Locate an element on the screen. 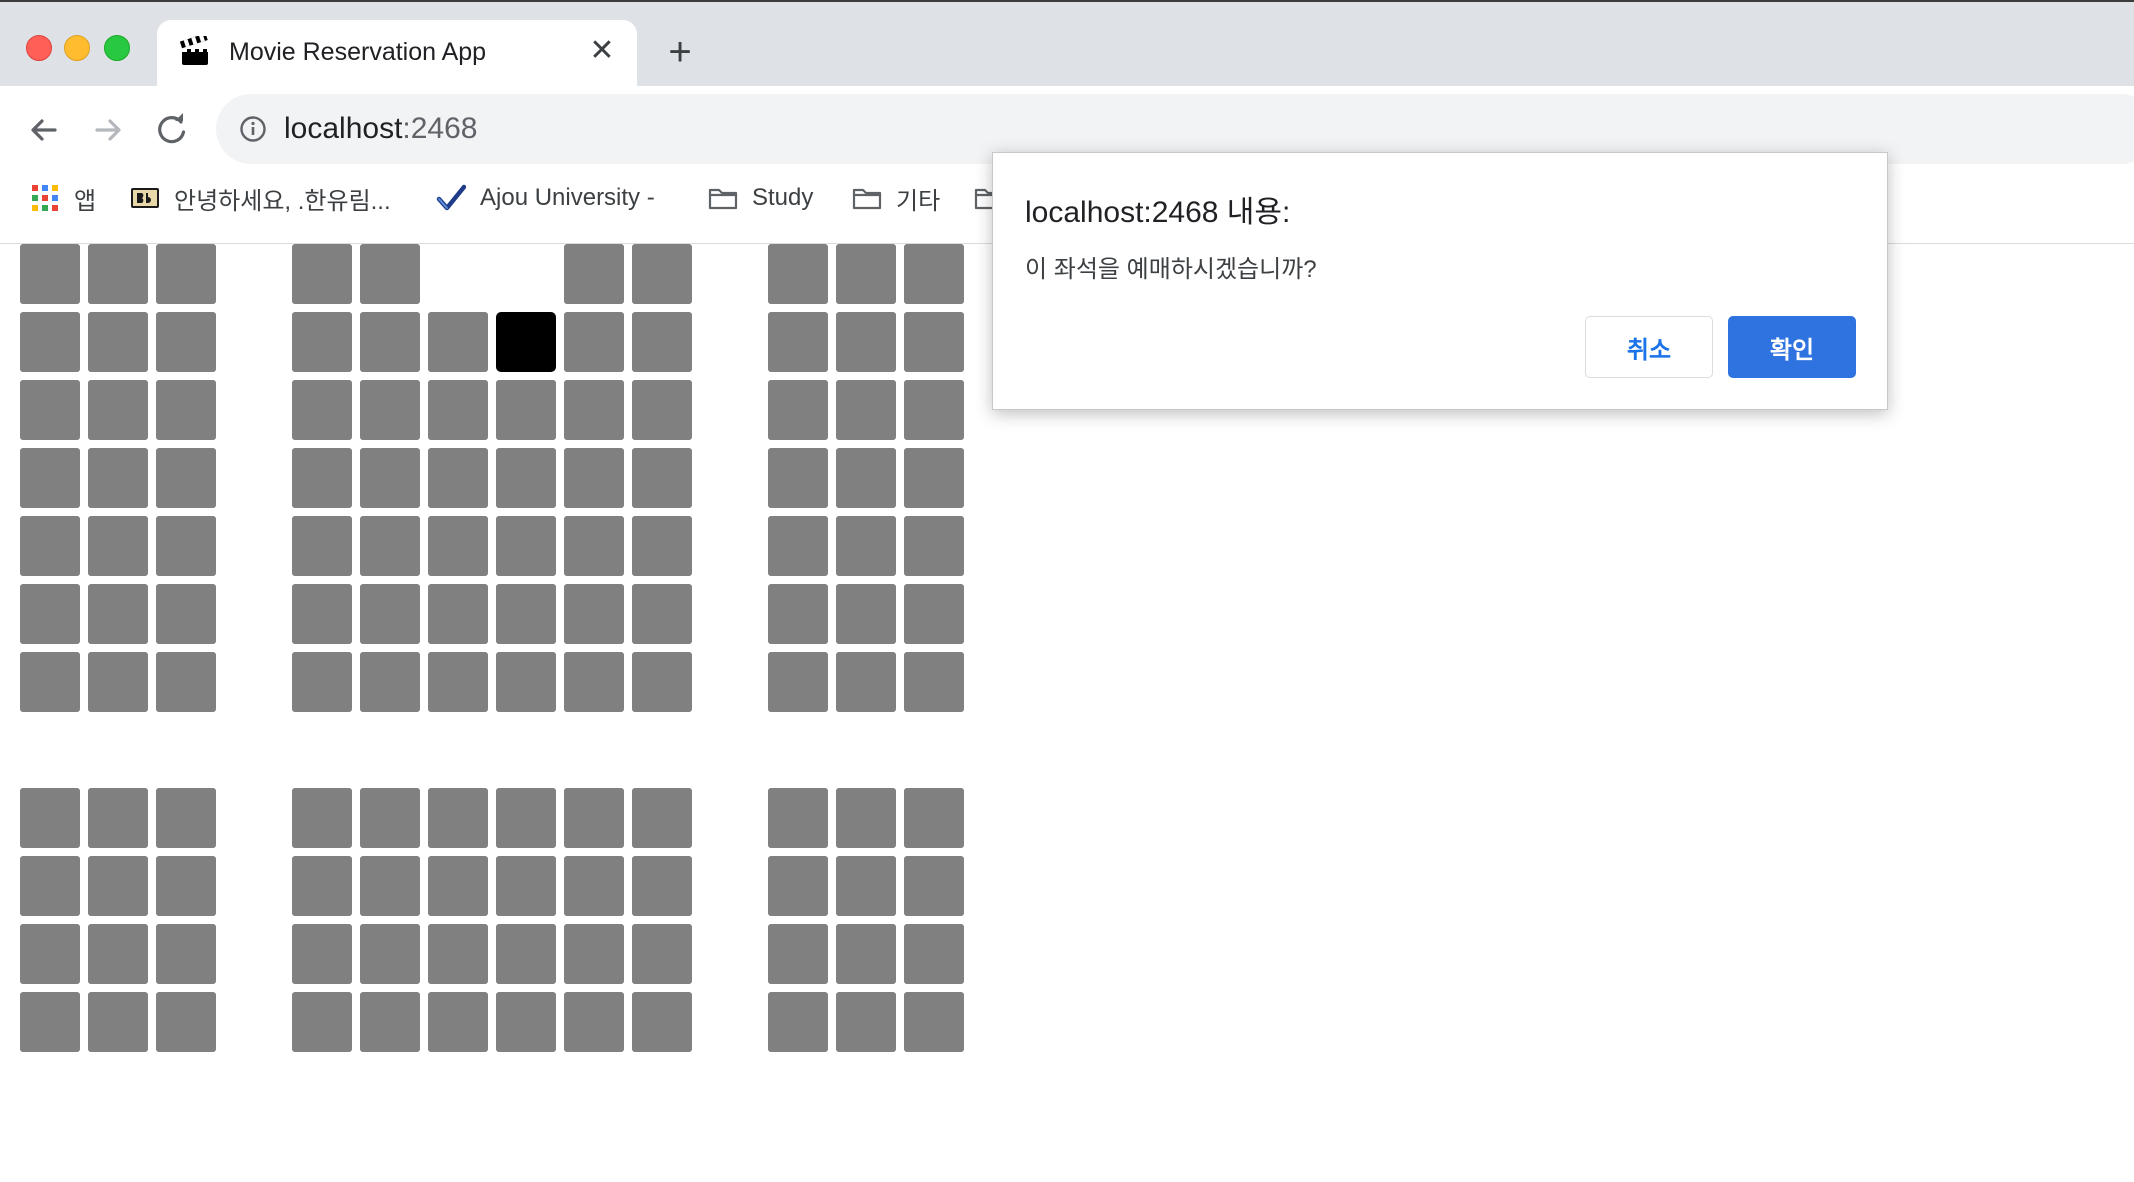 The height and width of the screenshot is (1182, 2134). window-minimize-button is located at coordinates (77, 48).